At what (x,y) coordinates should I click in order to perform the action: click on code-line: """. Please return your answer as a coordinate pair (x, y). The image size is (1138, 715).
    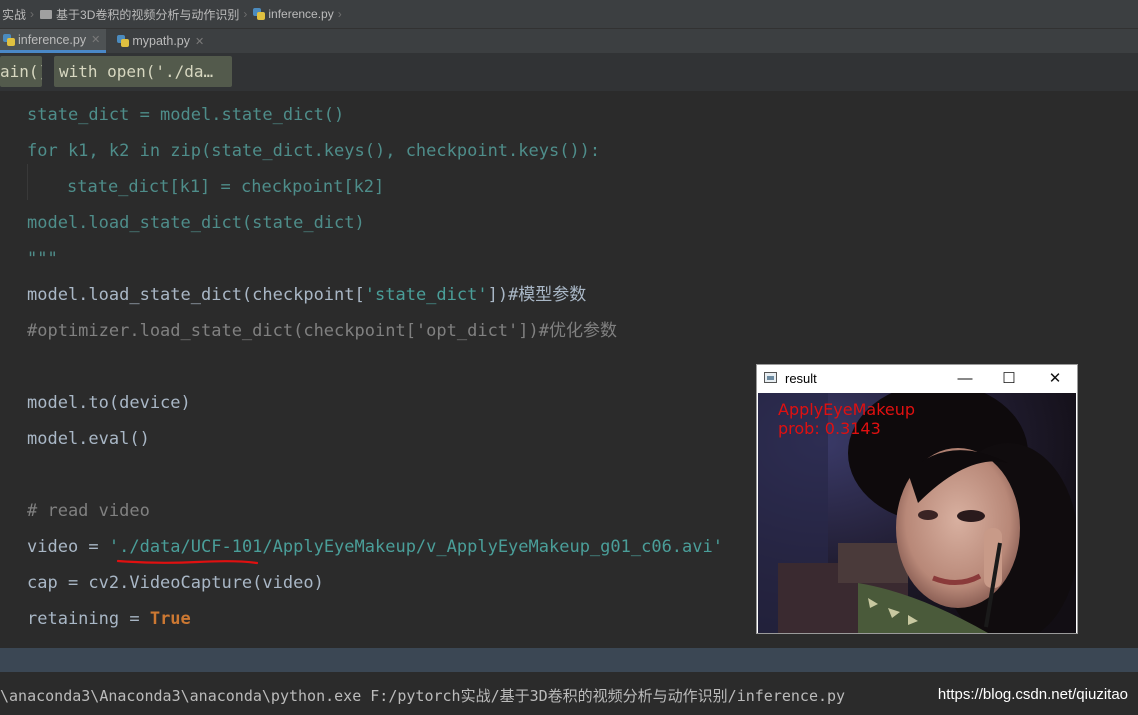
    Looking at the image, I should click on (42, 259).